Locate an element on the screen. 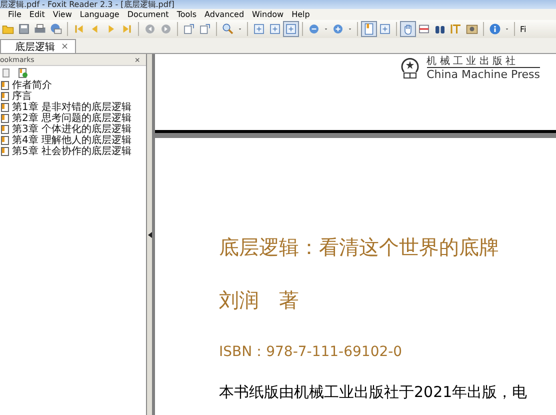 This screenshot has height=415, width=556. save-icon is located at coordinates (24, 29).